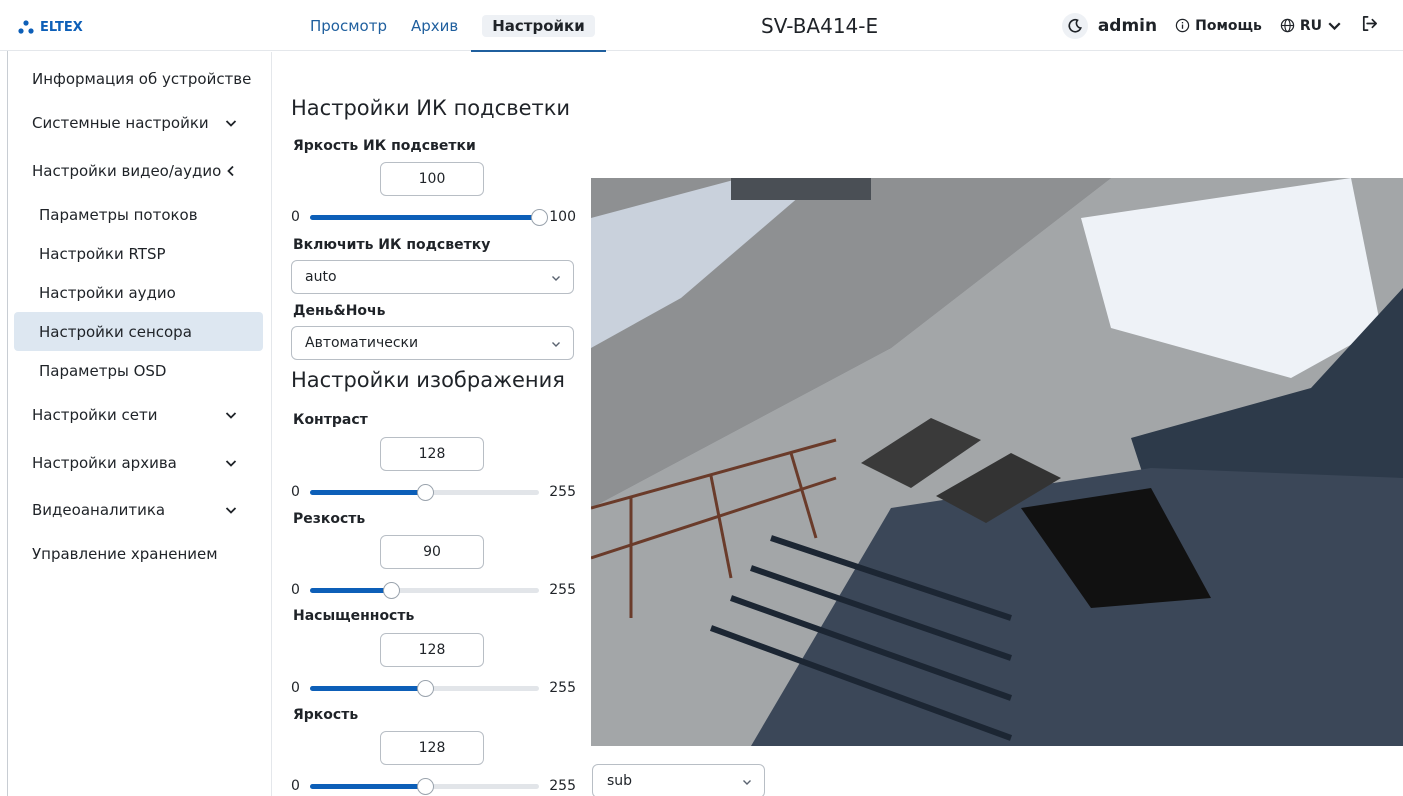  What do you see at coordinates (61, 27) in the screenshot?
I see `logo-text: ELTEX` at bounding box center [61, 27].